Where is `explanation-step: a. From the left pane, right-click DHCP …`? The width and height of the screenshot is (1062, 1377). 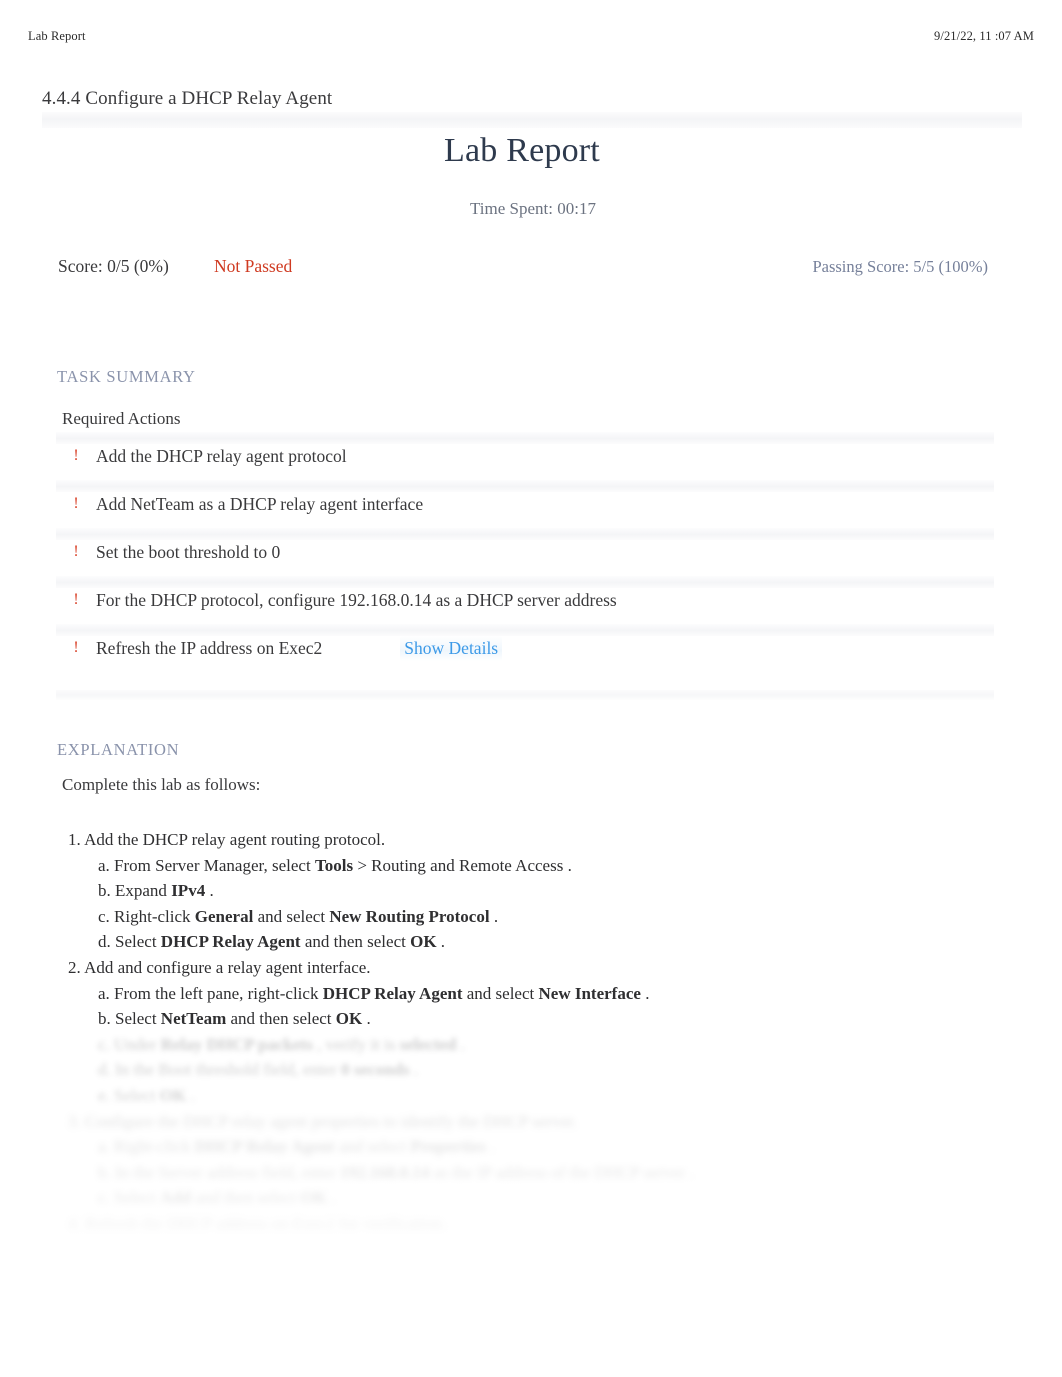
explanation-step: a. From the left pane, right-click DHCP … is located at coordinates (555, 994).